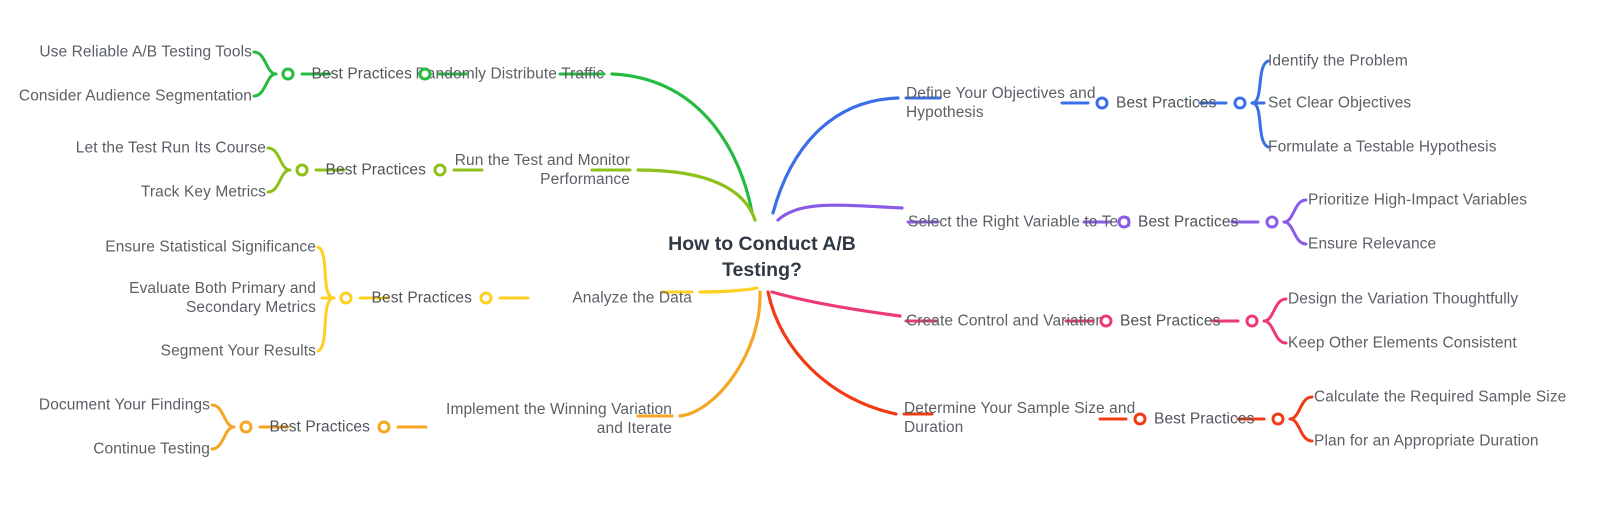 Image resolution: width=1600 pixels, height=513 pixels. Describe the element at coordinates (362, 74) in the screenshot. I see `branch-subtopic-randomly-distribute-traffic: Best Practices` at that location.